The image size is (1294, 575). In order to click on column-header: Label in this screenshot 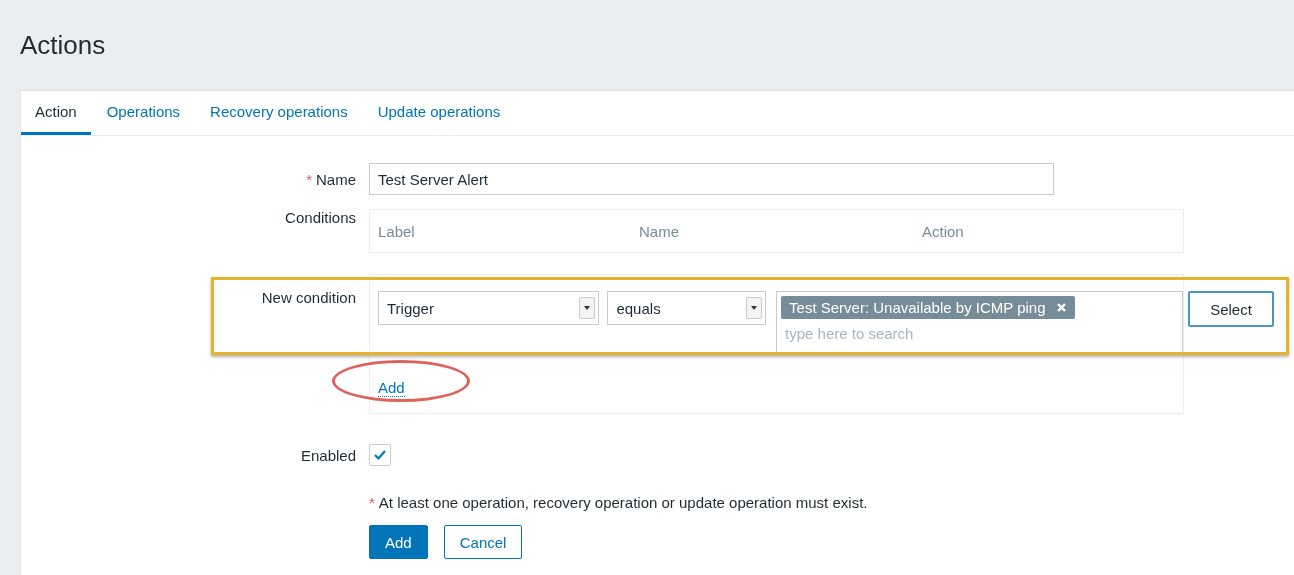, I will do `click(397, 231)`.